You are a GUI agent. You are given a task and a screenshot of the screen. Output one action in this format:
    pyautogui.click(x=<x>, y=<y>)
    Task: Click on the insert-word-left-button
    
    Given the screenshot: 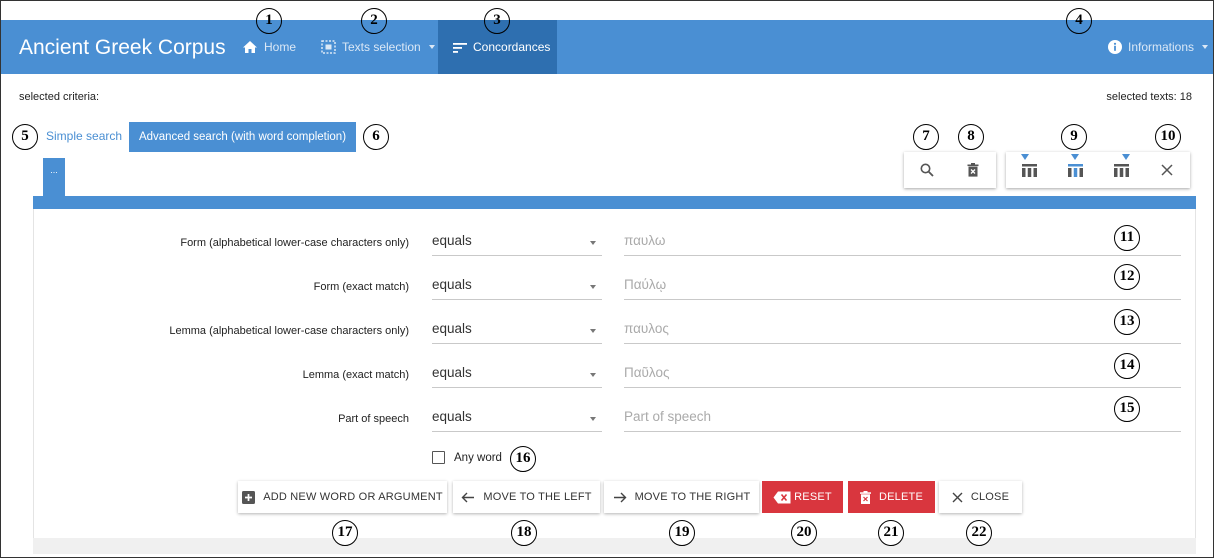 What is the action you would take?
    pyautogui.click(x=1029, y=170)
    